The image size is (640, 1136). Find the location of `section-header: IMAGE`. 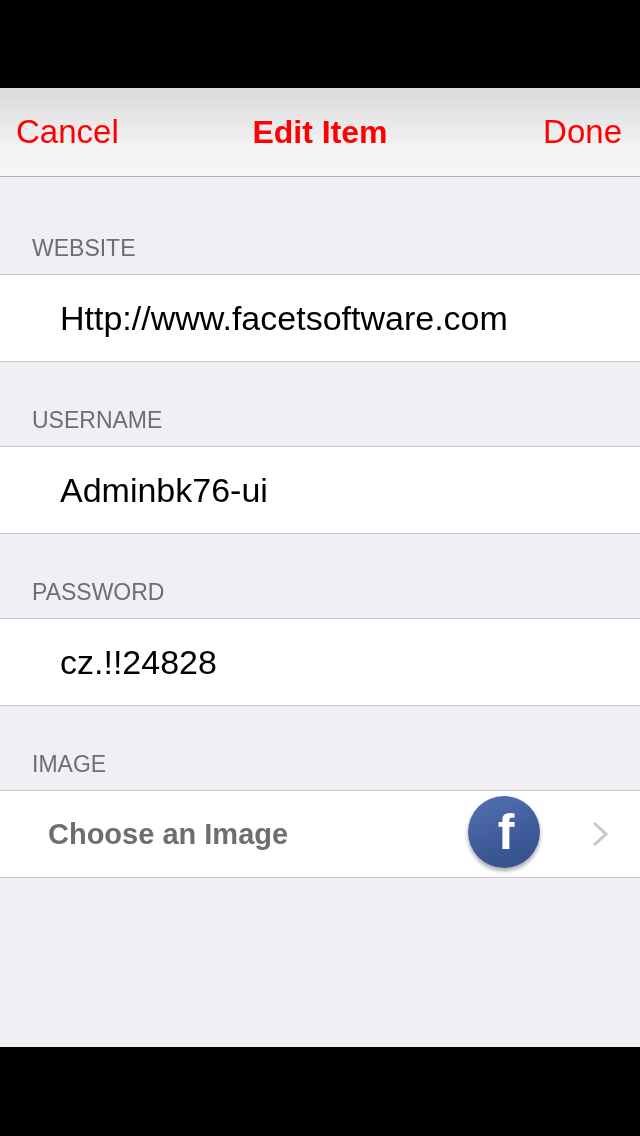

section-header: IMAGE is located at coordinates (69, 764).